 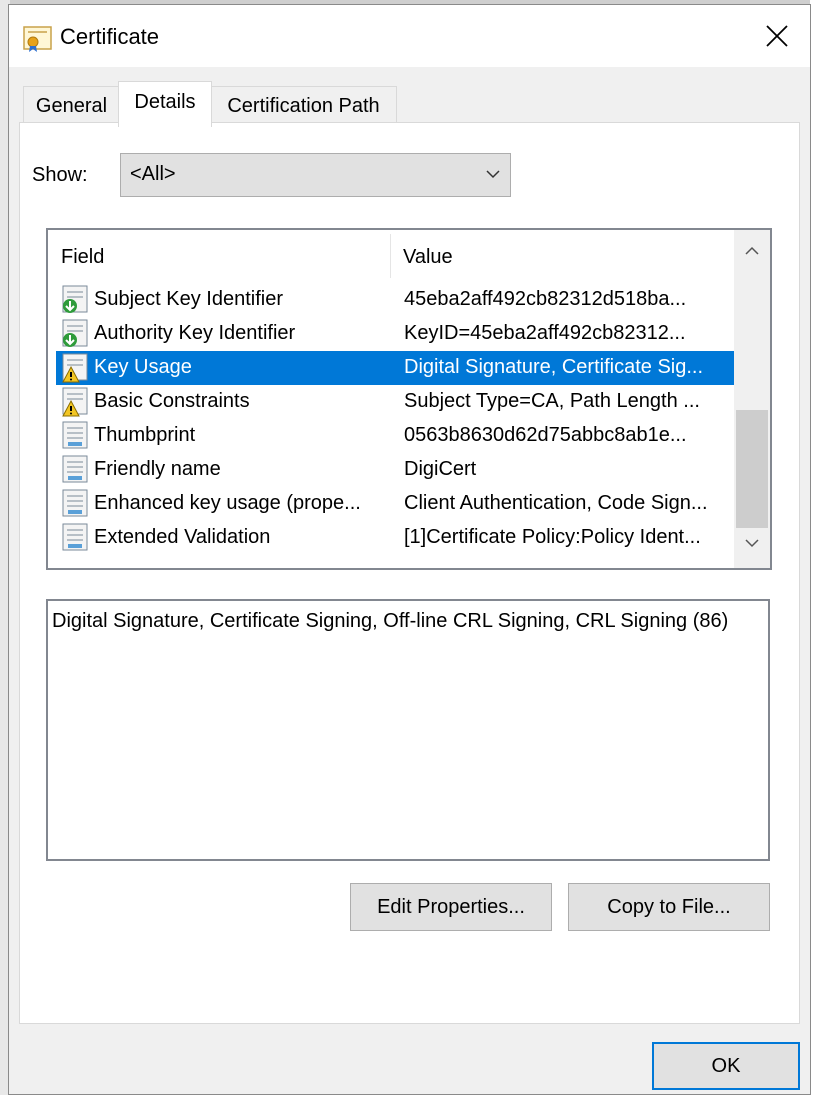 I want to click on row-field: Basic Constraints, so click(x=172, y=401).